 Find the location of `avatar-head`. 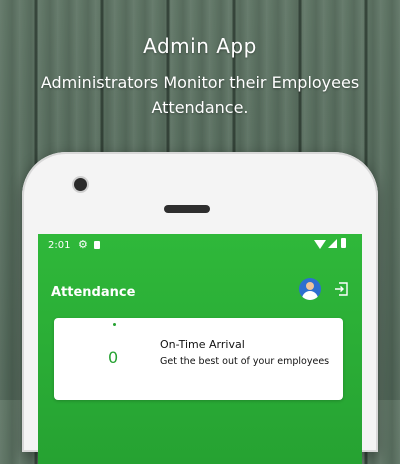

avatar-head is located at coordinates (310, 286).